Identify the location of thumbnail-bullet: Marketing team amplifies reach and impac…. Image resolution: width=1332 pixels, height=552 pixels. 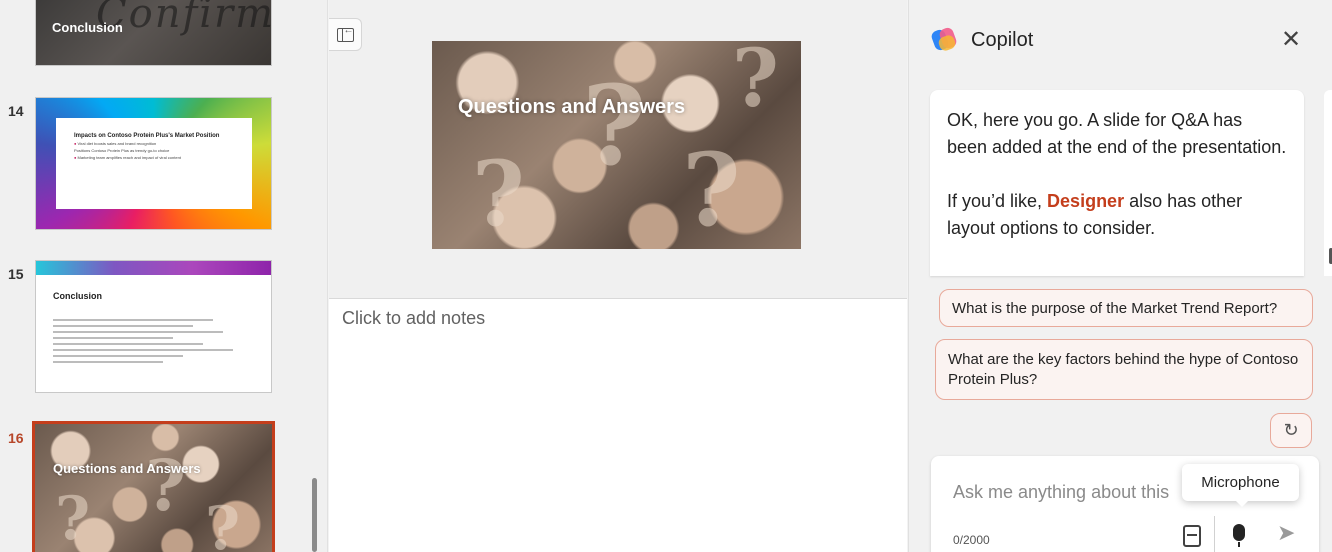
(158, 158).